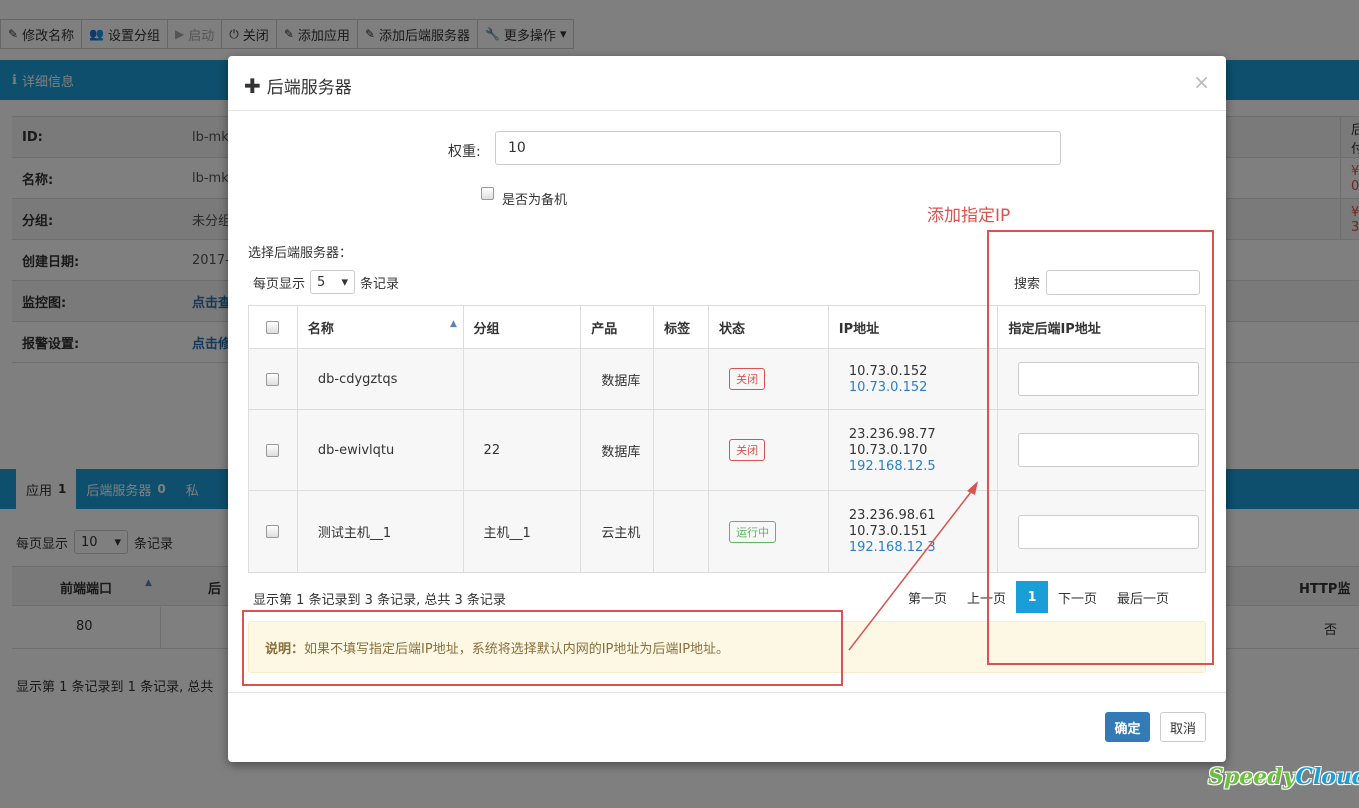 This screenshot has width=1359, height=808. What do you see at coordinates (345, 282) in the screenshot?
I see `caret-down-icon: ▾` at bounding box center [345, 282].